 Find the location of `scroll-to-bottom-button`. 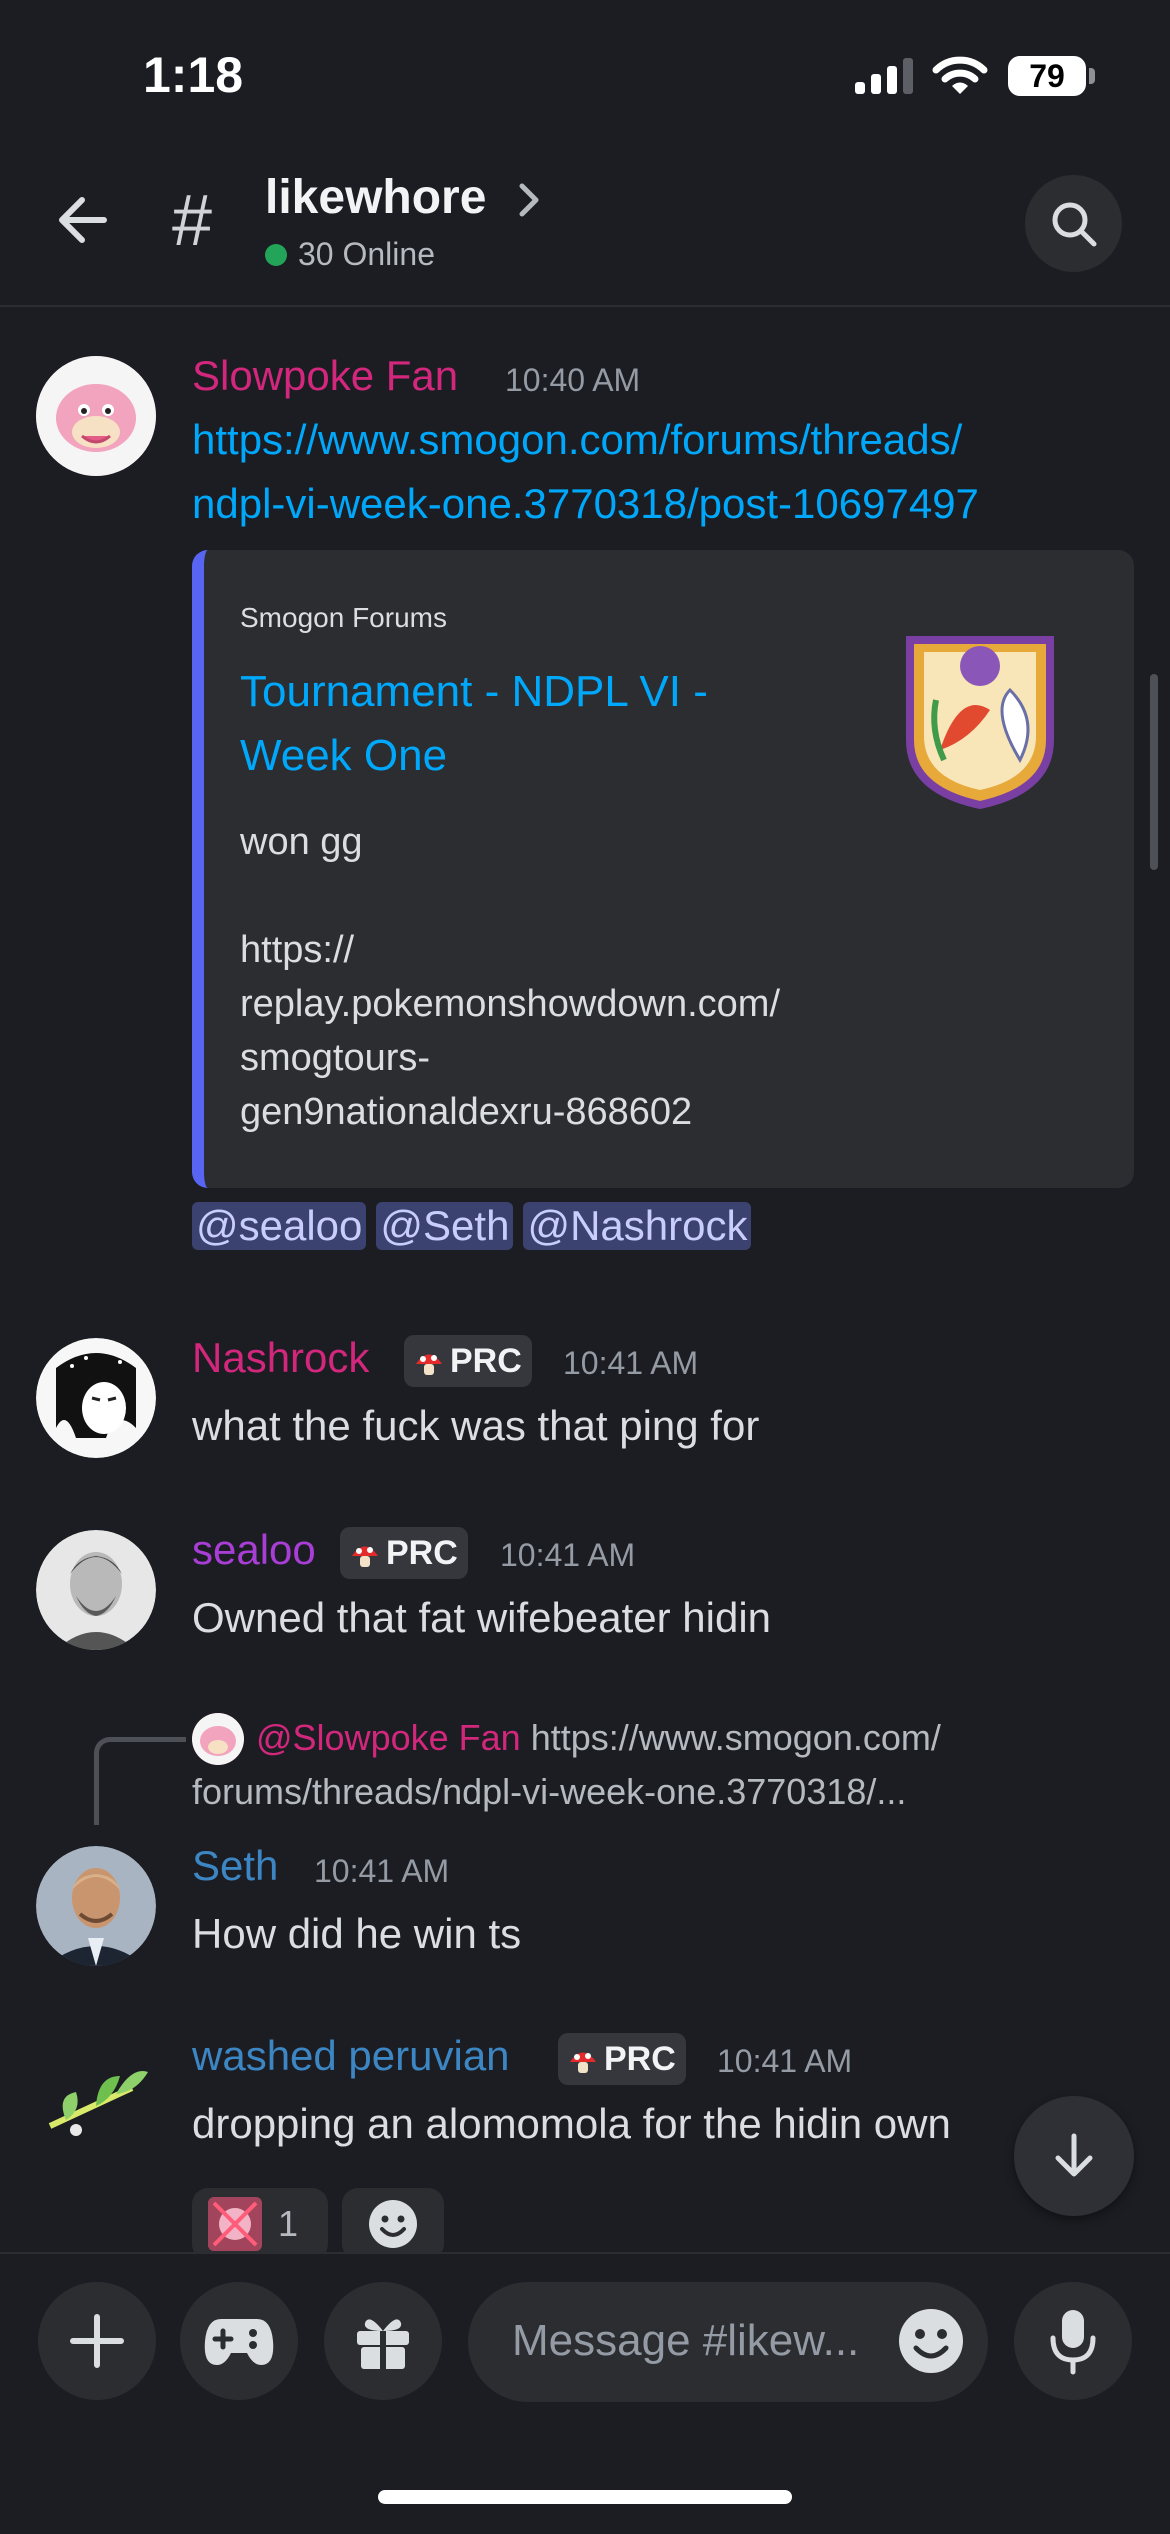

scroll-to-bottom-button is located at coordinates (1074, 2156).